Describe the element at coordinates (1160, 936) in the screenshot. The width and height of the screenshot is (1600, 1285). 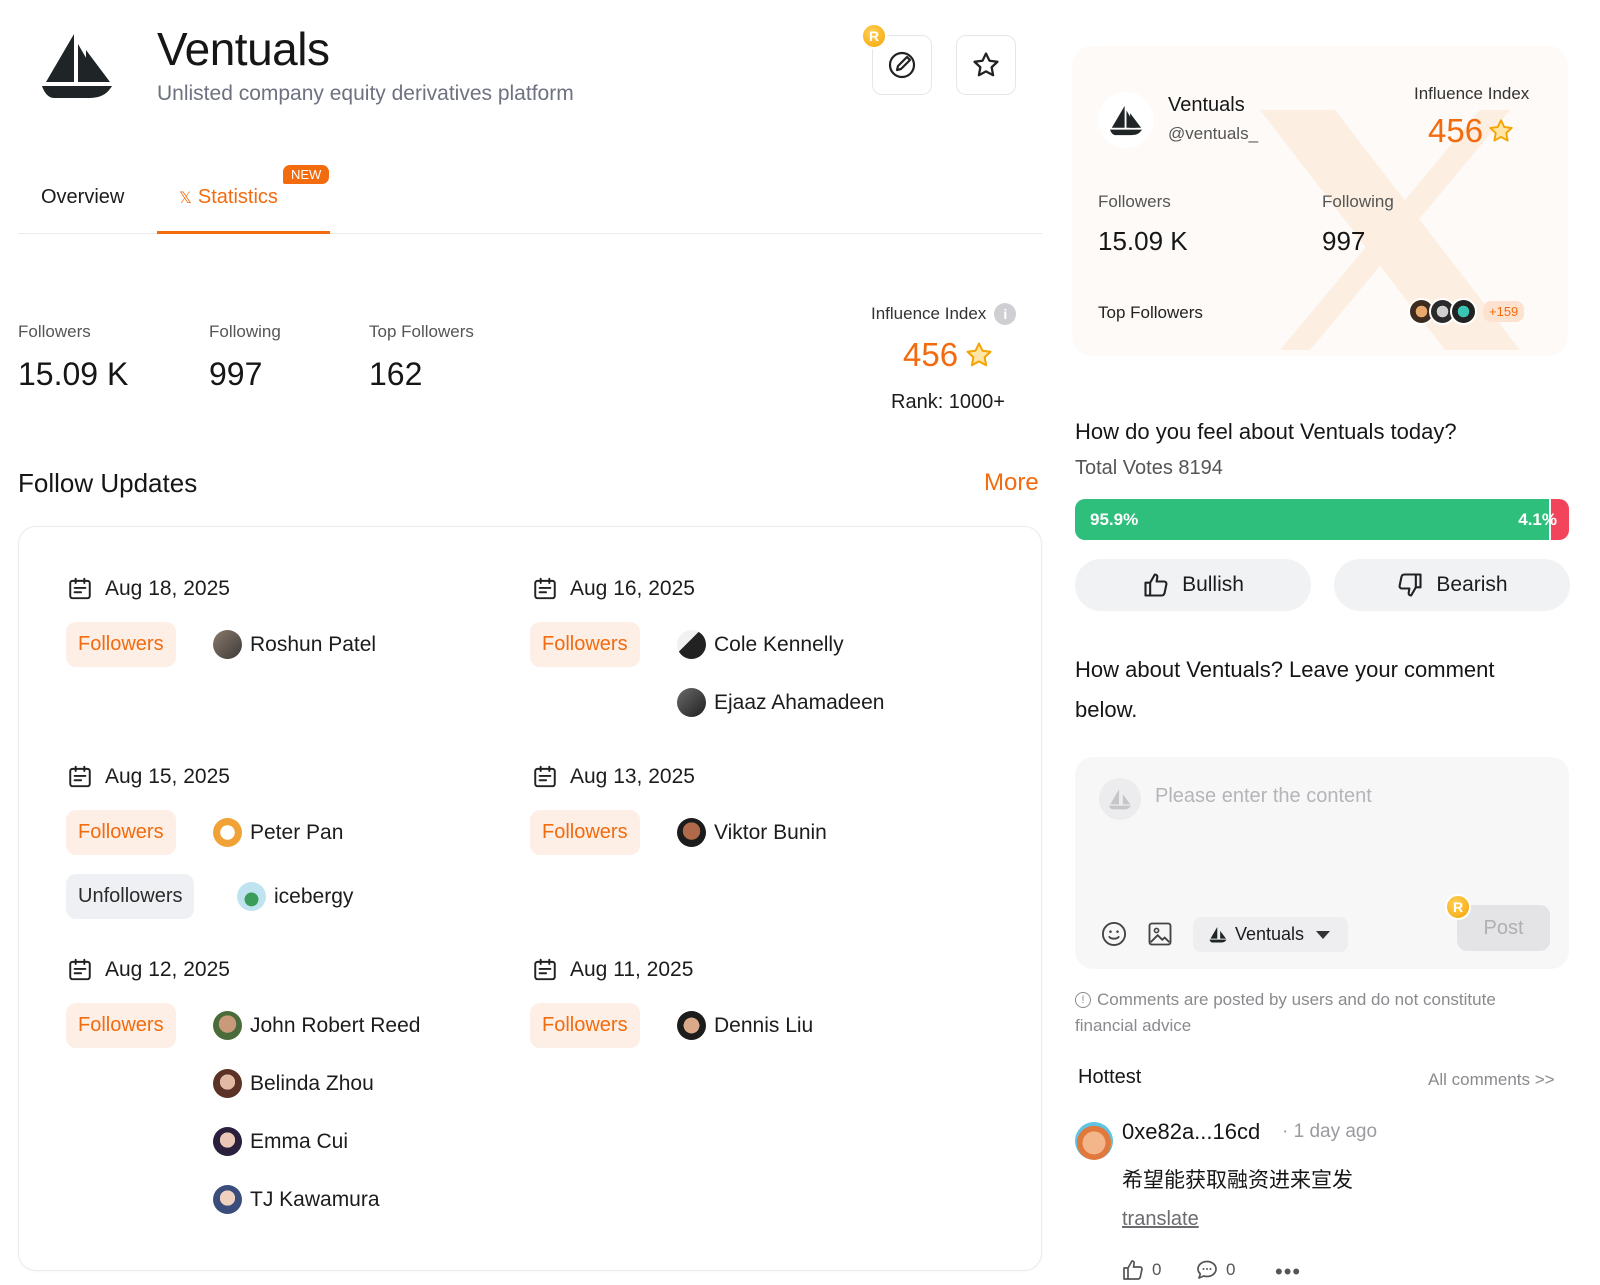
I see `image-upload-button` at that location.